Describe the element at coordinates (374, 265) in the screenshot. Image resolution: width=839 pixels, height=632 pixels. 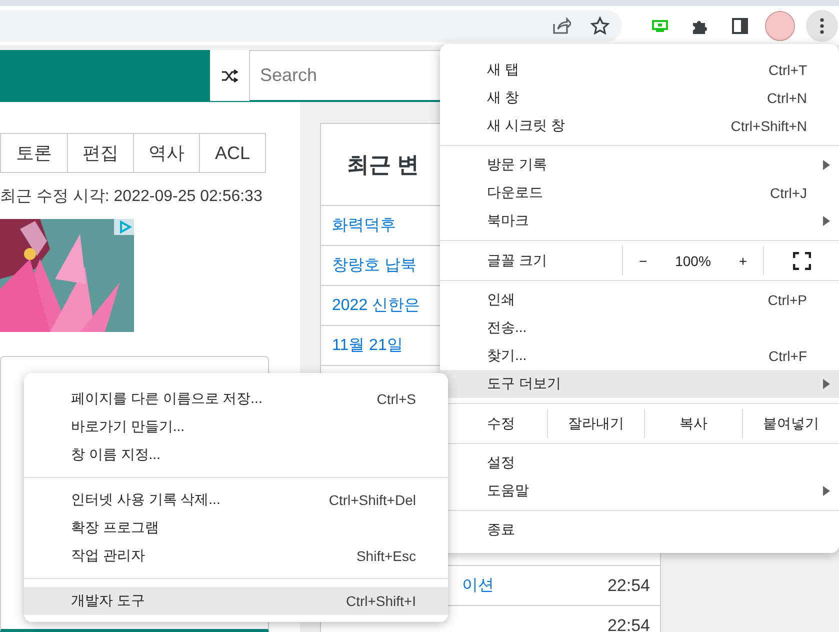
I see `recent-change-link: 창랑호 납북` at that location.